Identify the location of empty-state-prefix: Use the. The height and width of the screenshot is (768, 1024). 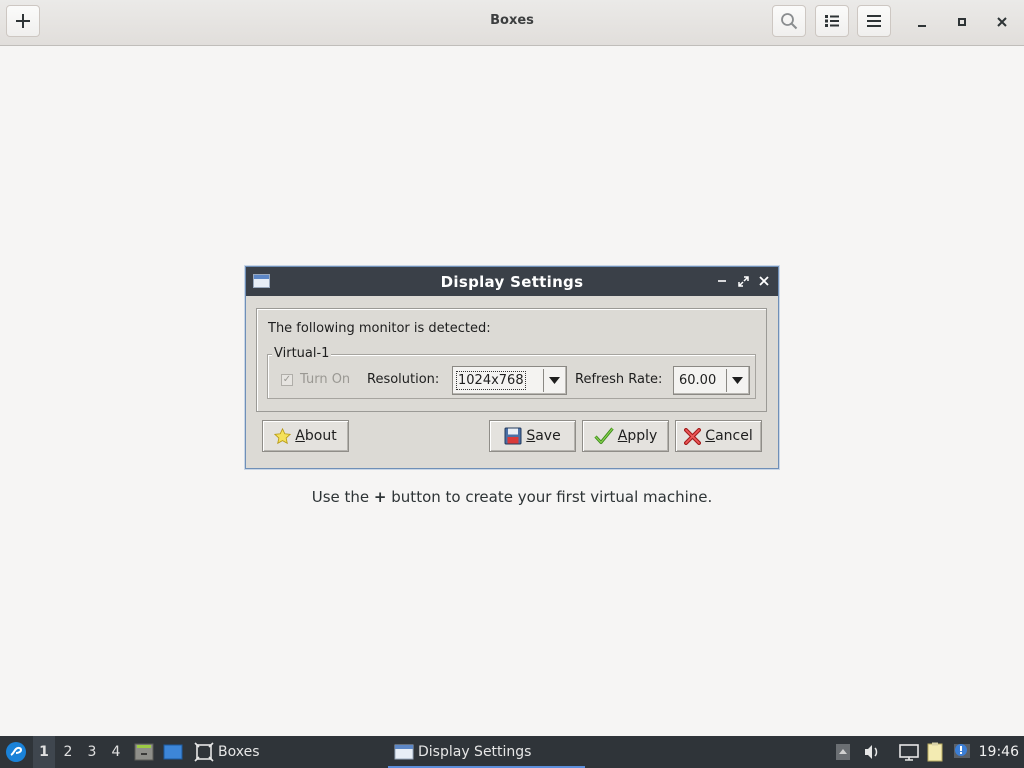
(340, 497).